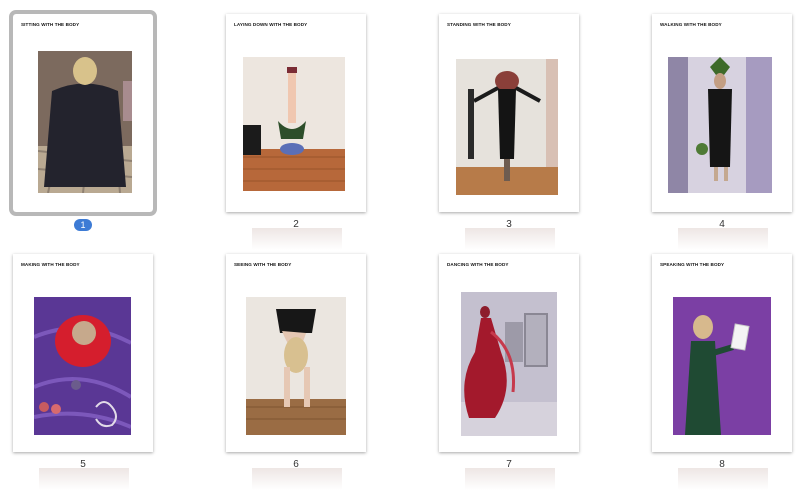 Image resolution: width=806 pixels, height=500 pixels. Describe the element at coordinates (691, 24) in the screenshot. I see `page-title: WALKING WITH THE BODY` at that location.